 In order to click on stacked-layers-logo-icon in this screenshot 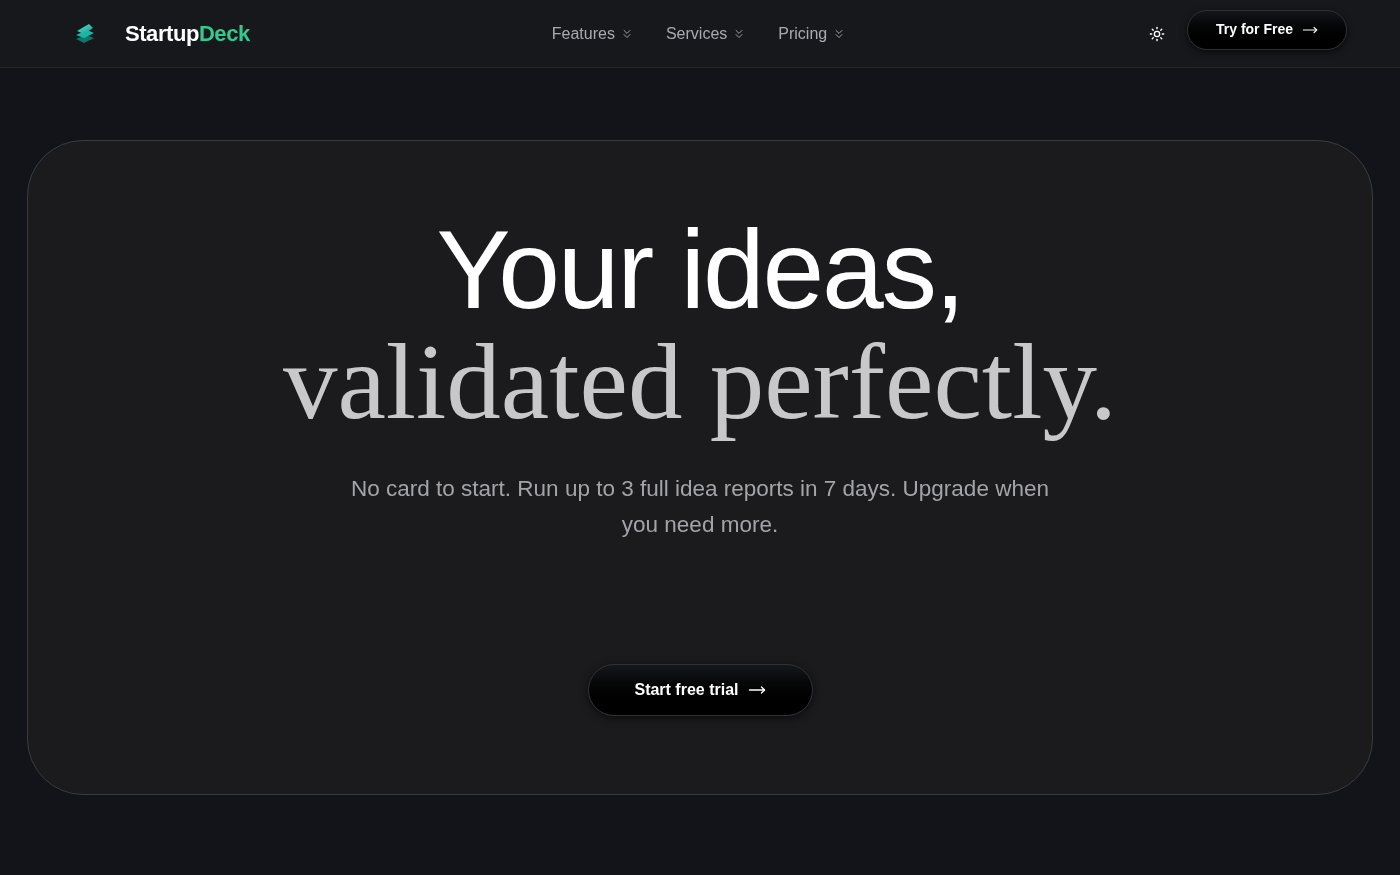, I will do `click(85, 33)`.